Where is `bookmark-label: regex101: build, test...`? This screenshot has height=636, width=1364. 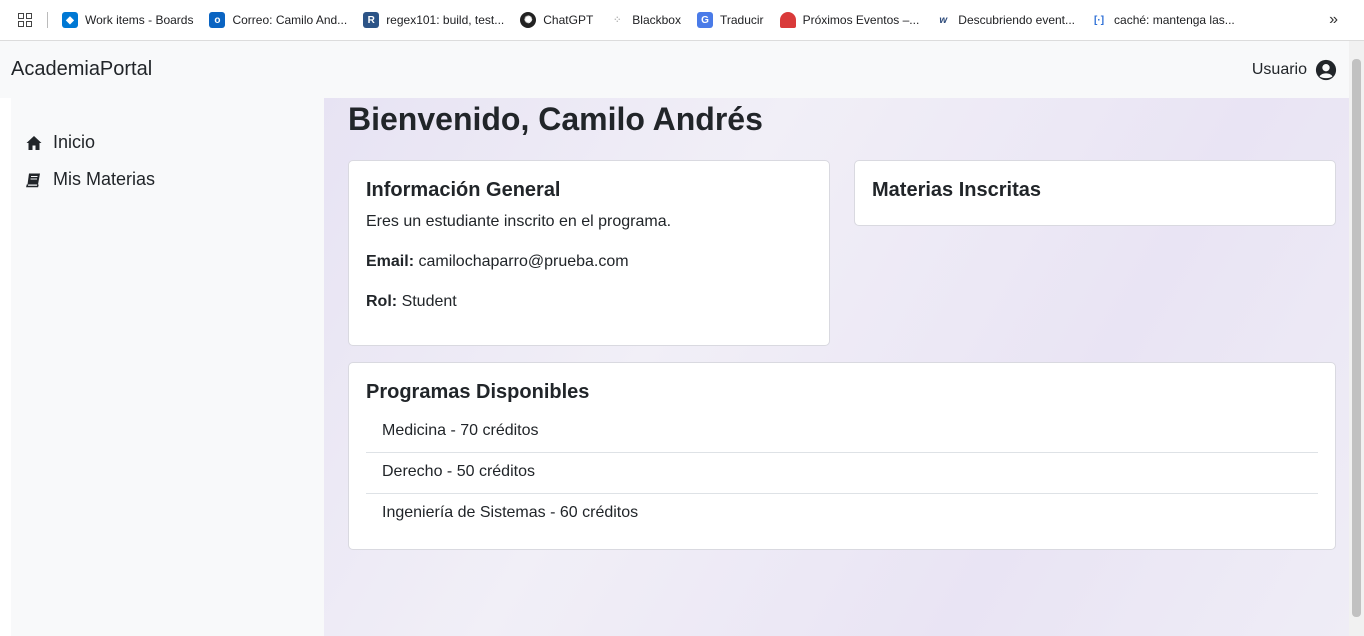 bookmark-label: regex101: build, test... is located at coordinates (445, 20).